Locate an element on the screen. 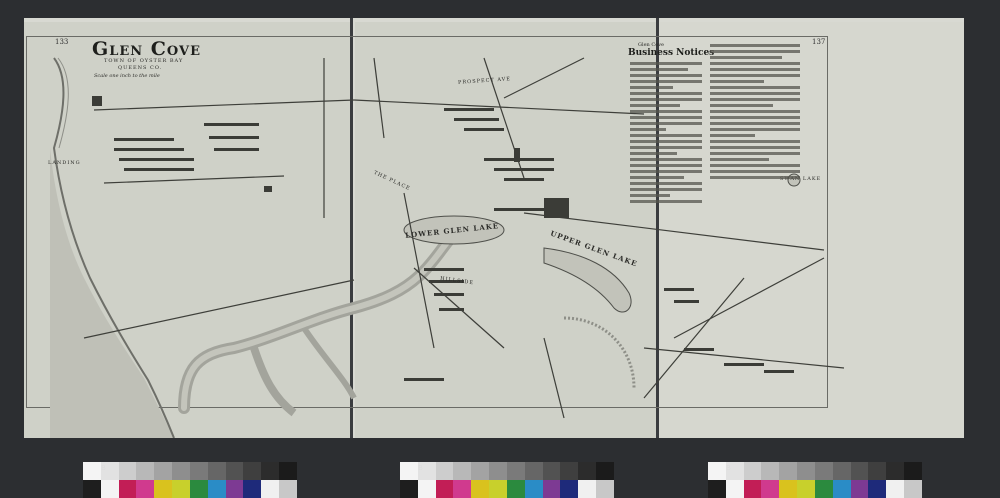 This screenshot has width=1000, height=498. map-title: Glen Cove is located at coordinates (146, 49).